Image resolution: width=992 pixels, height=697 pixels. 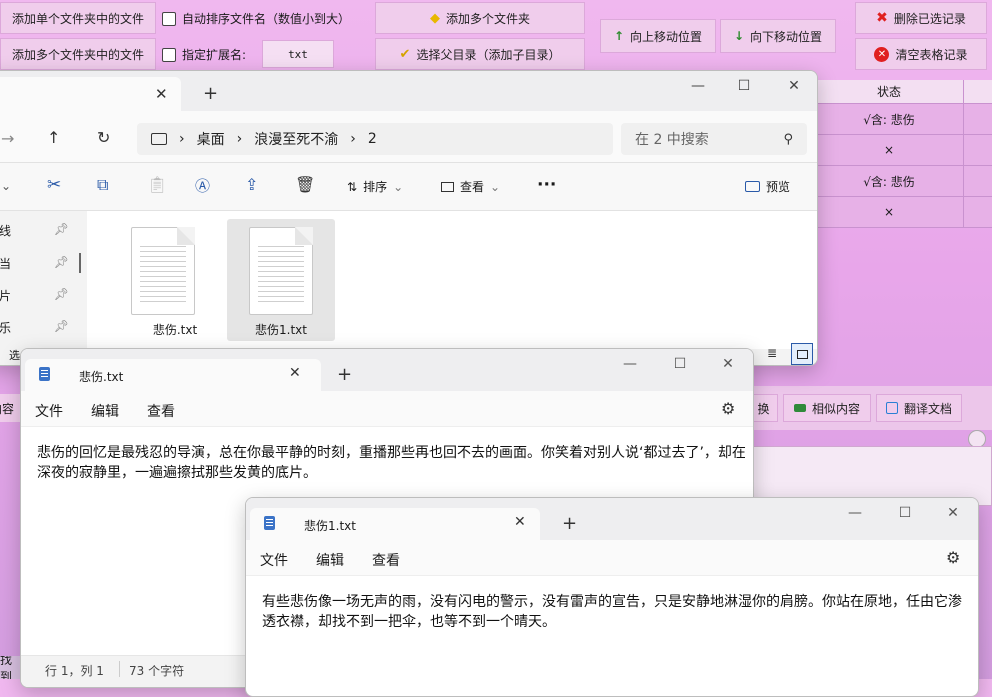 What do you see at coordinates (119, 669) in the screenshot?
I see `status-divider` at bounding box center [119, 669].